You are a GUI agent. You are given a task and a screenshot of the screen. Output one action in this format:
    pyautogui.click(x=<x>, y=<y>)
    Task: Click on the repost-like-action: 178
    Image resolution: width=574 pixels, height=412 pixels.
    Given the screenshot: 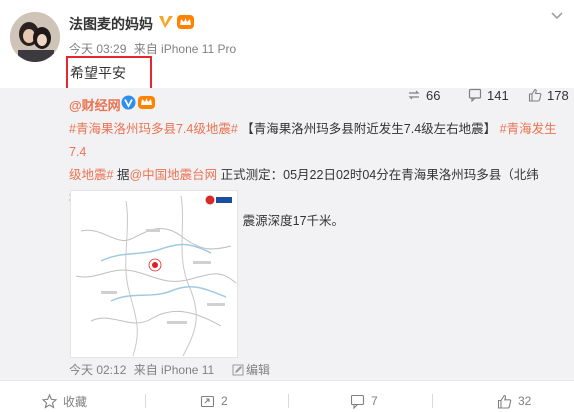 What is the action you would take?
    pyautogui.click(x=548, y=95)
    